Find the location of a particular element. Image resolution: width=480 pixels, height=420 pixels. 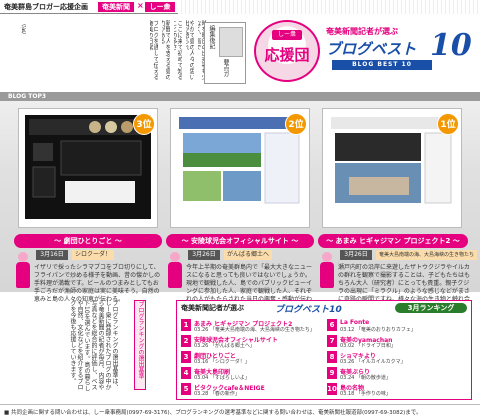

rank-badge-3: 3位 is located at coordinates (144, 124).